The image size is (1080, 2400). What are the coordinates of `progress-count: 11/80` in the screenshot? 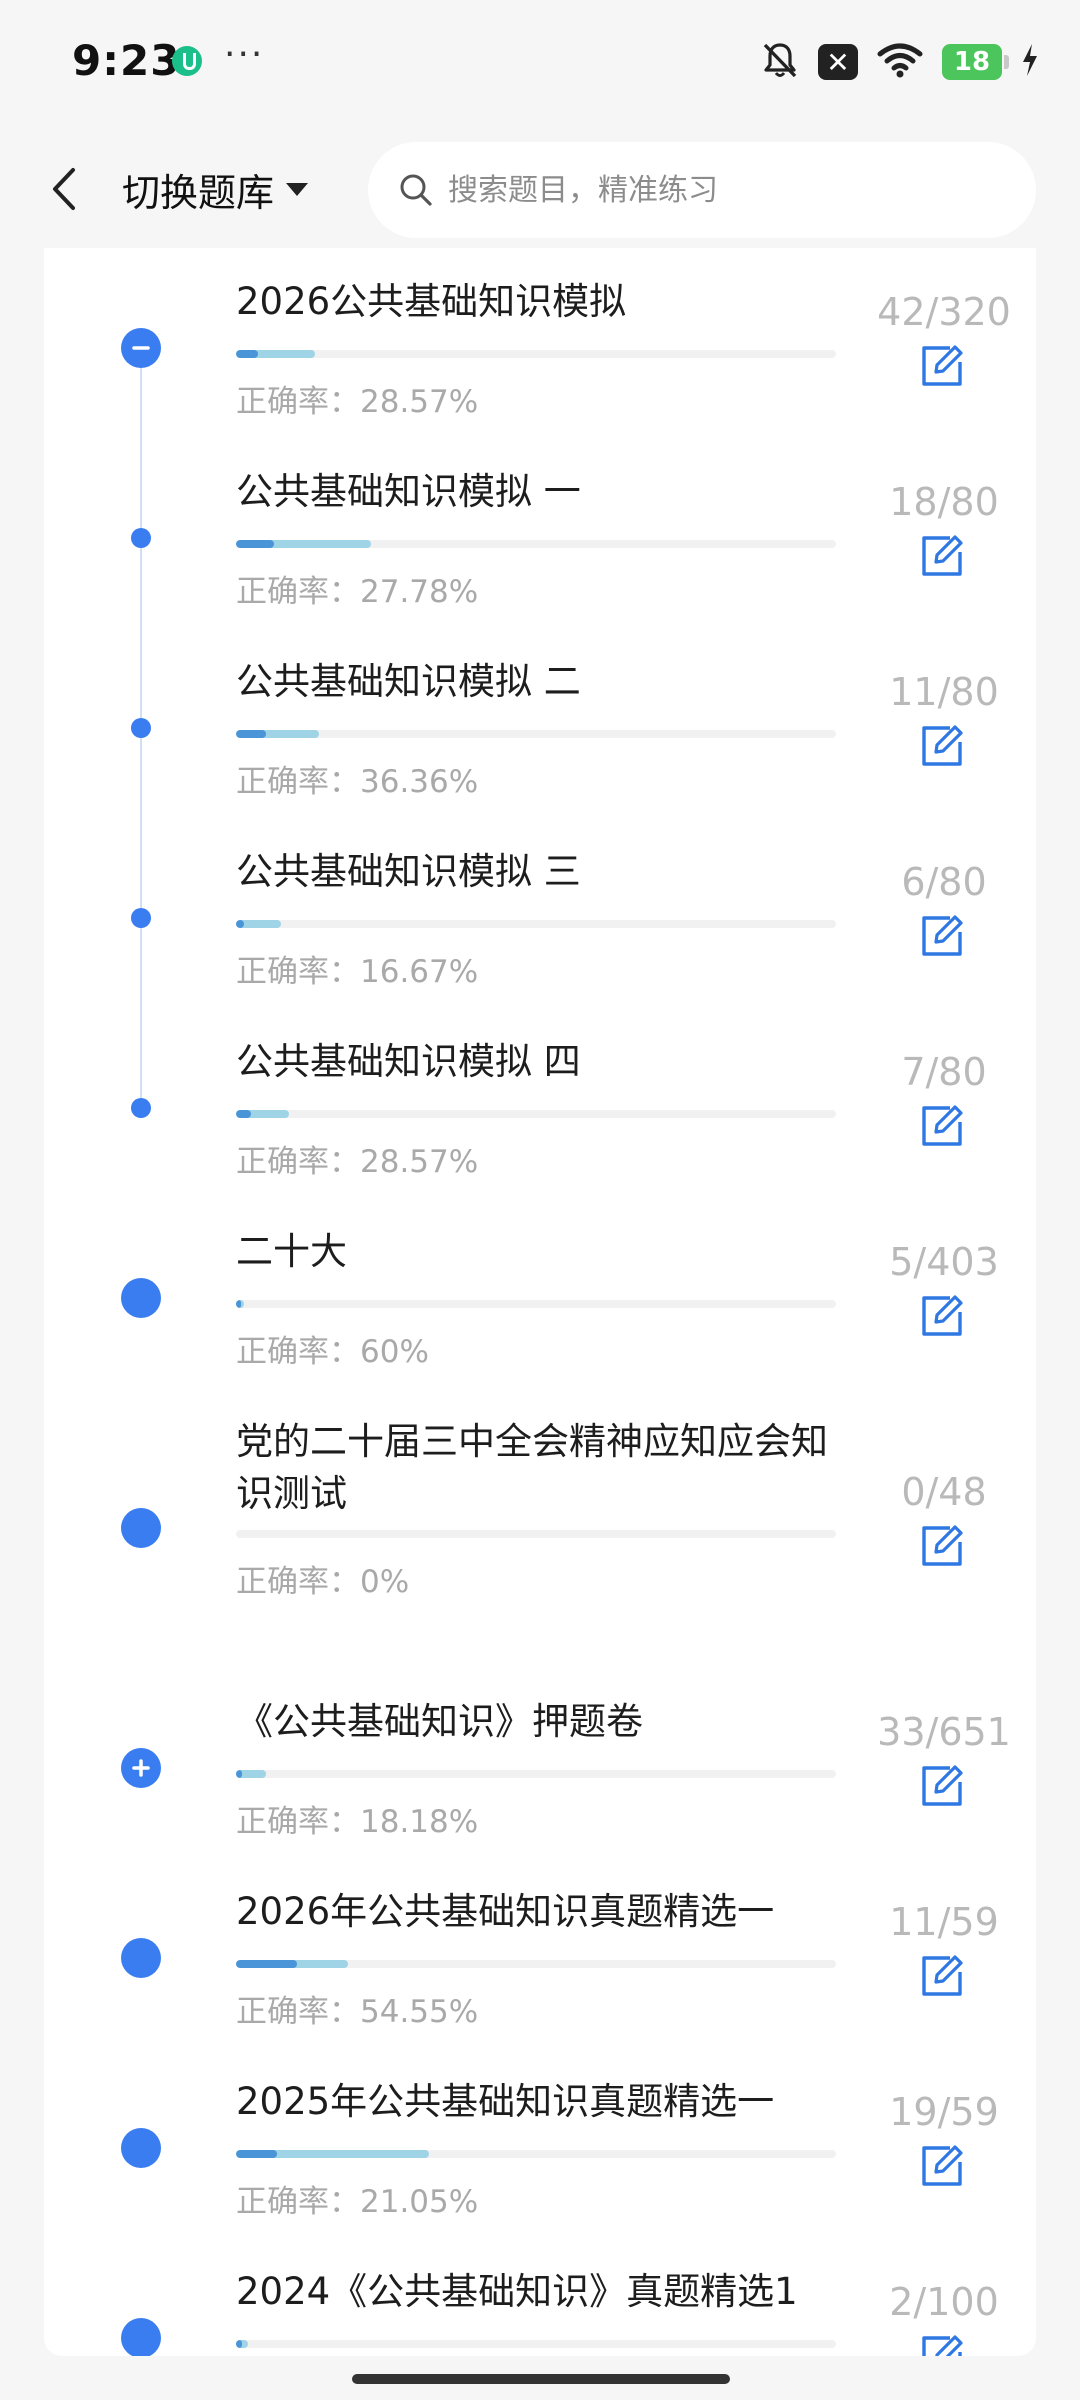 It's located at (944, 692).